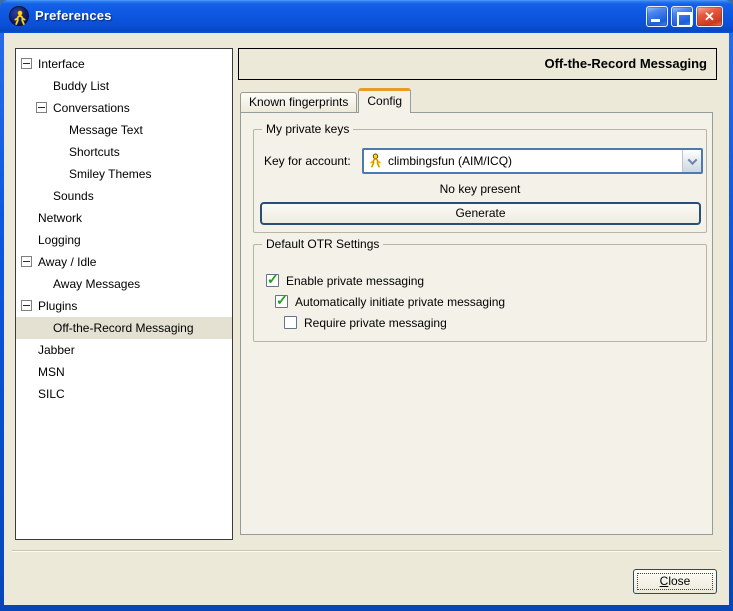  I want to click on page-title: Off-the-Record Messaging, so click(477, 64).